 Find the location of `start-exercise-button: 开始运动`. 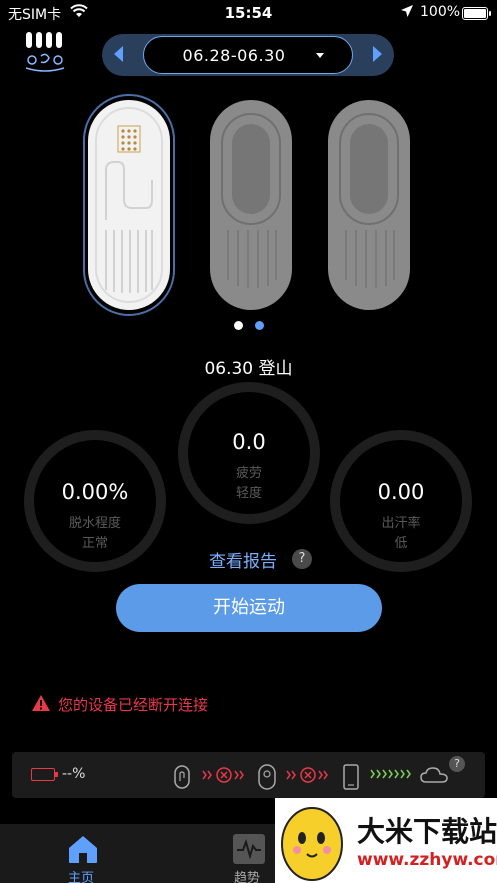

start-exercise-button: 开始运动 is located at coordinates (249, 608).